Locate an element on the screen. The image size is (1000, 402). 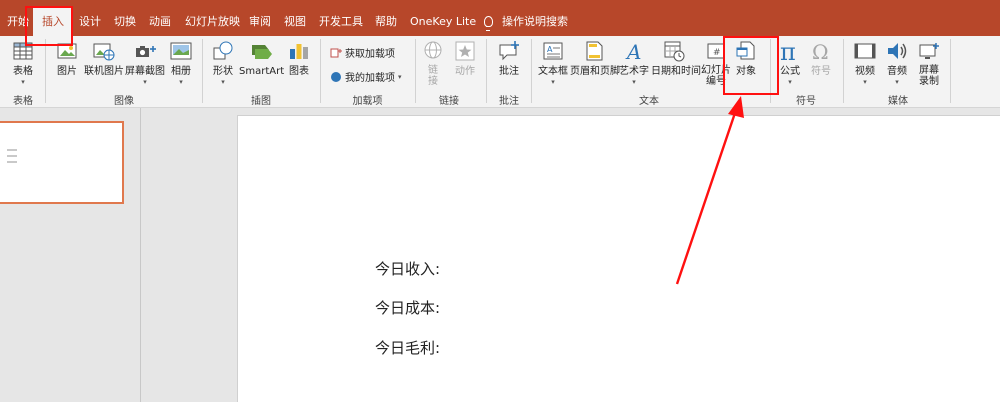
photo-album-icon is located at coordinates (181, 51).